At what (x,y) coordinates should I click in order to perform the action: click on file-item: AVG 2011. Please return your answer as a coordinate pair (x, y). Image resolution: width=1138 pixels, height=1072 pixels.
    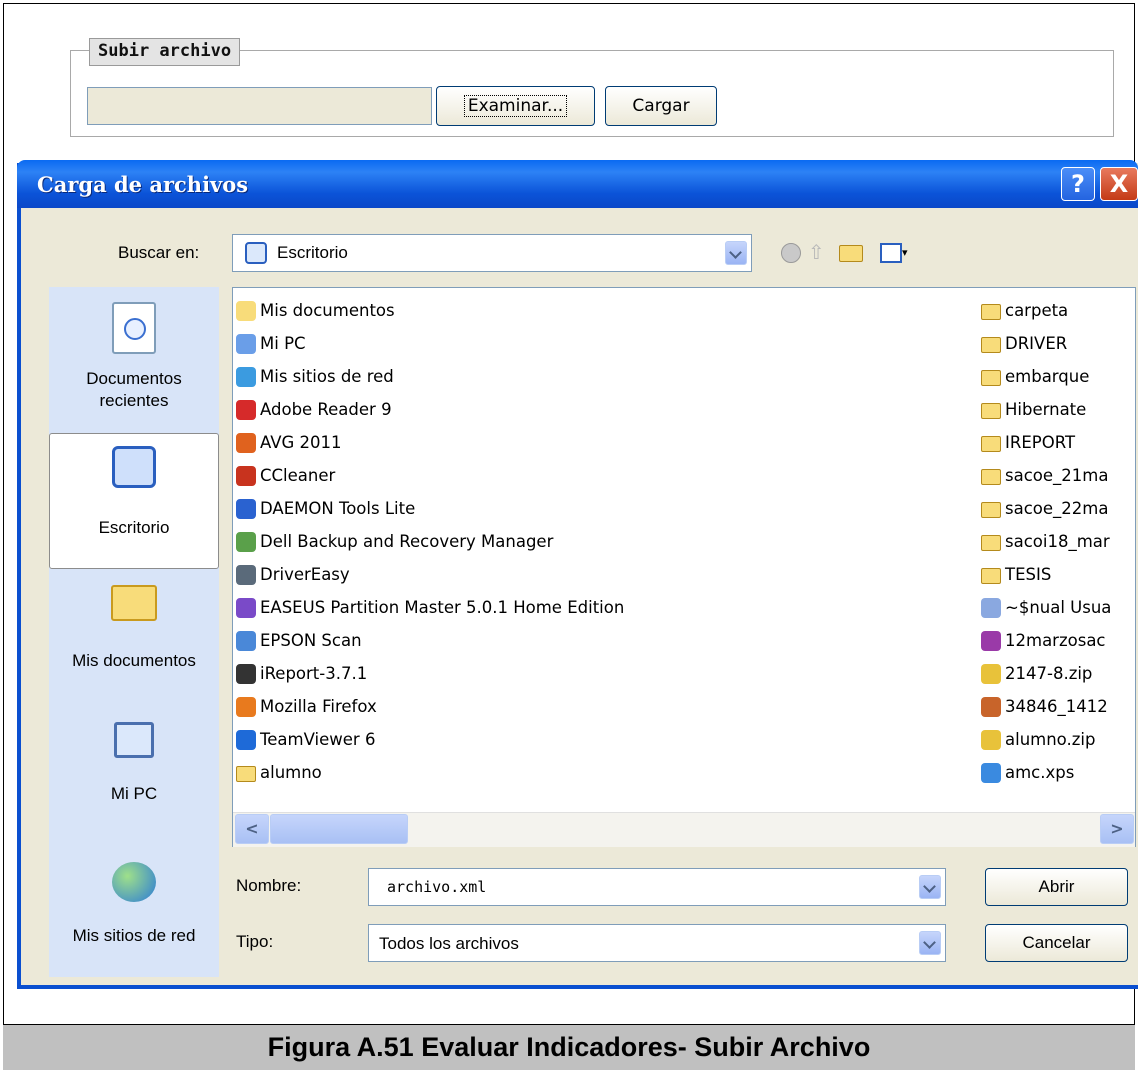
    Looking at the image, I should click on (586, 442).